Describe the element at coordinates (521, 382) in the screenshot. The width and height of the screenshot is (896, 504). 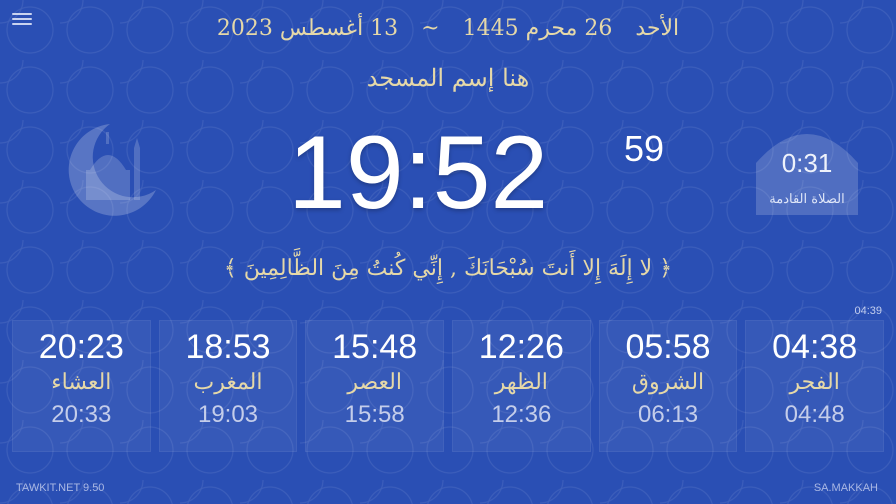
I see `prayer-name: الظهر` at that location.